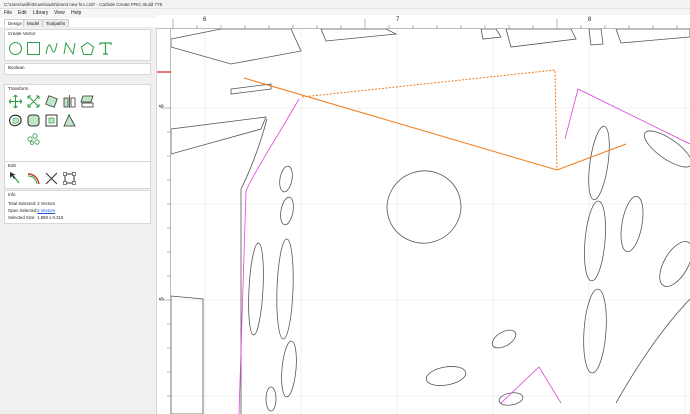 This screenshot has height=414, width=690. What do you see at coordinates (69, 120) in the screenshot?
I see `join-icon` at bounding box center [69, 120].